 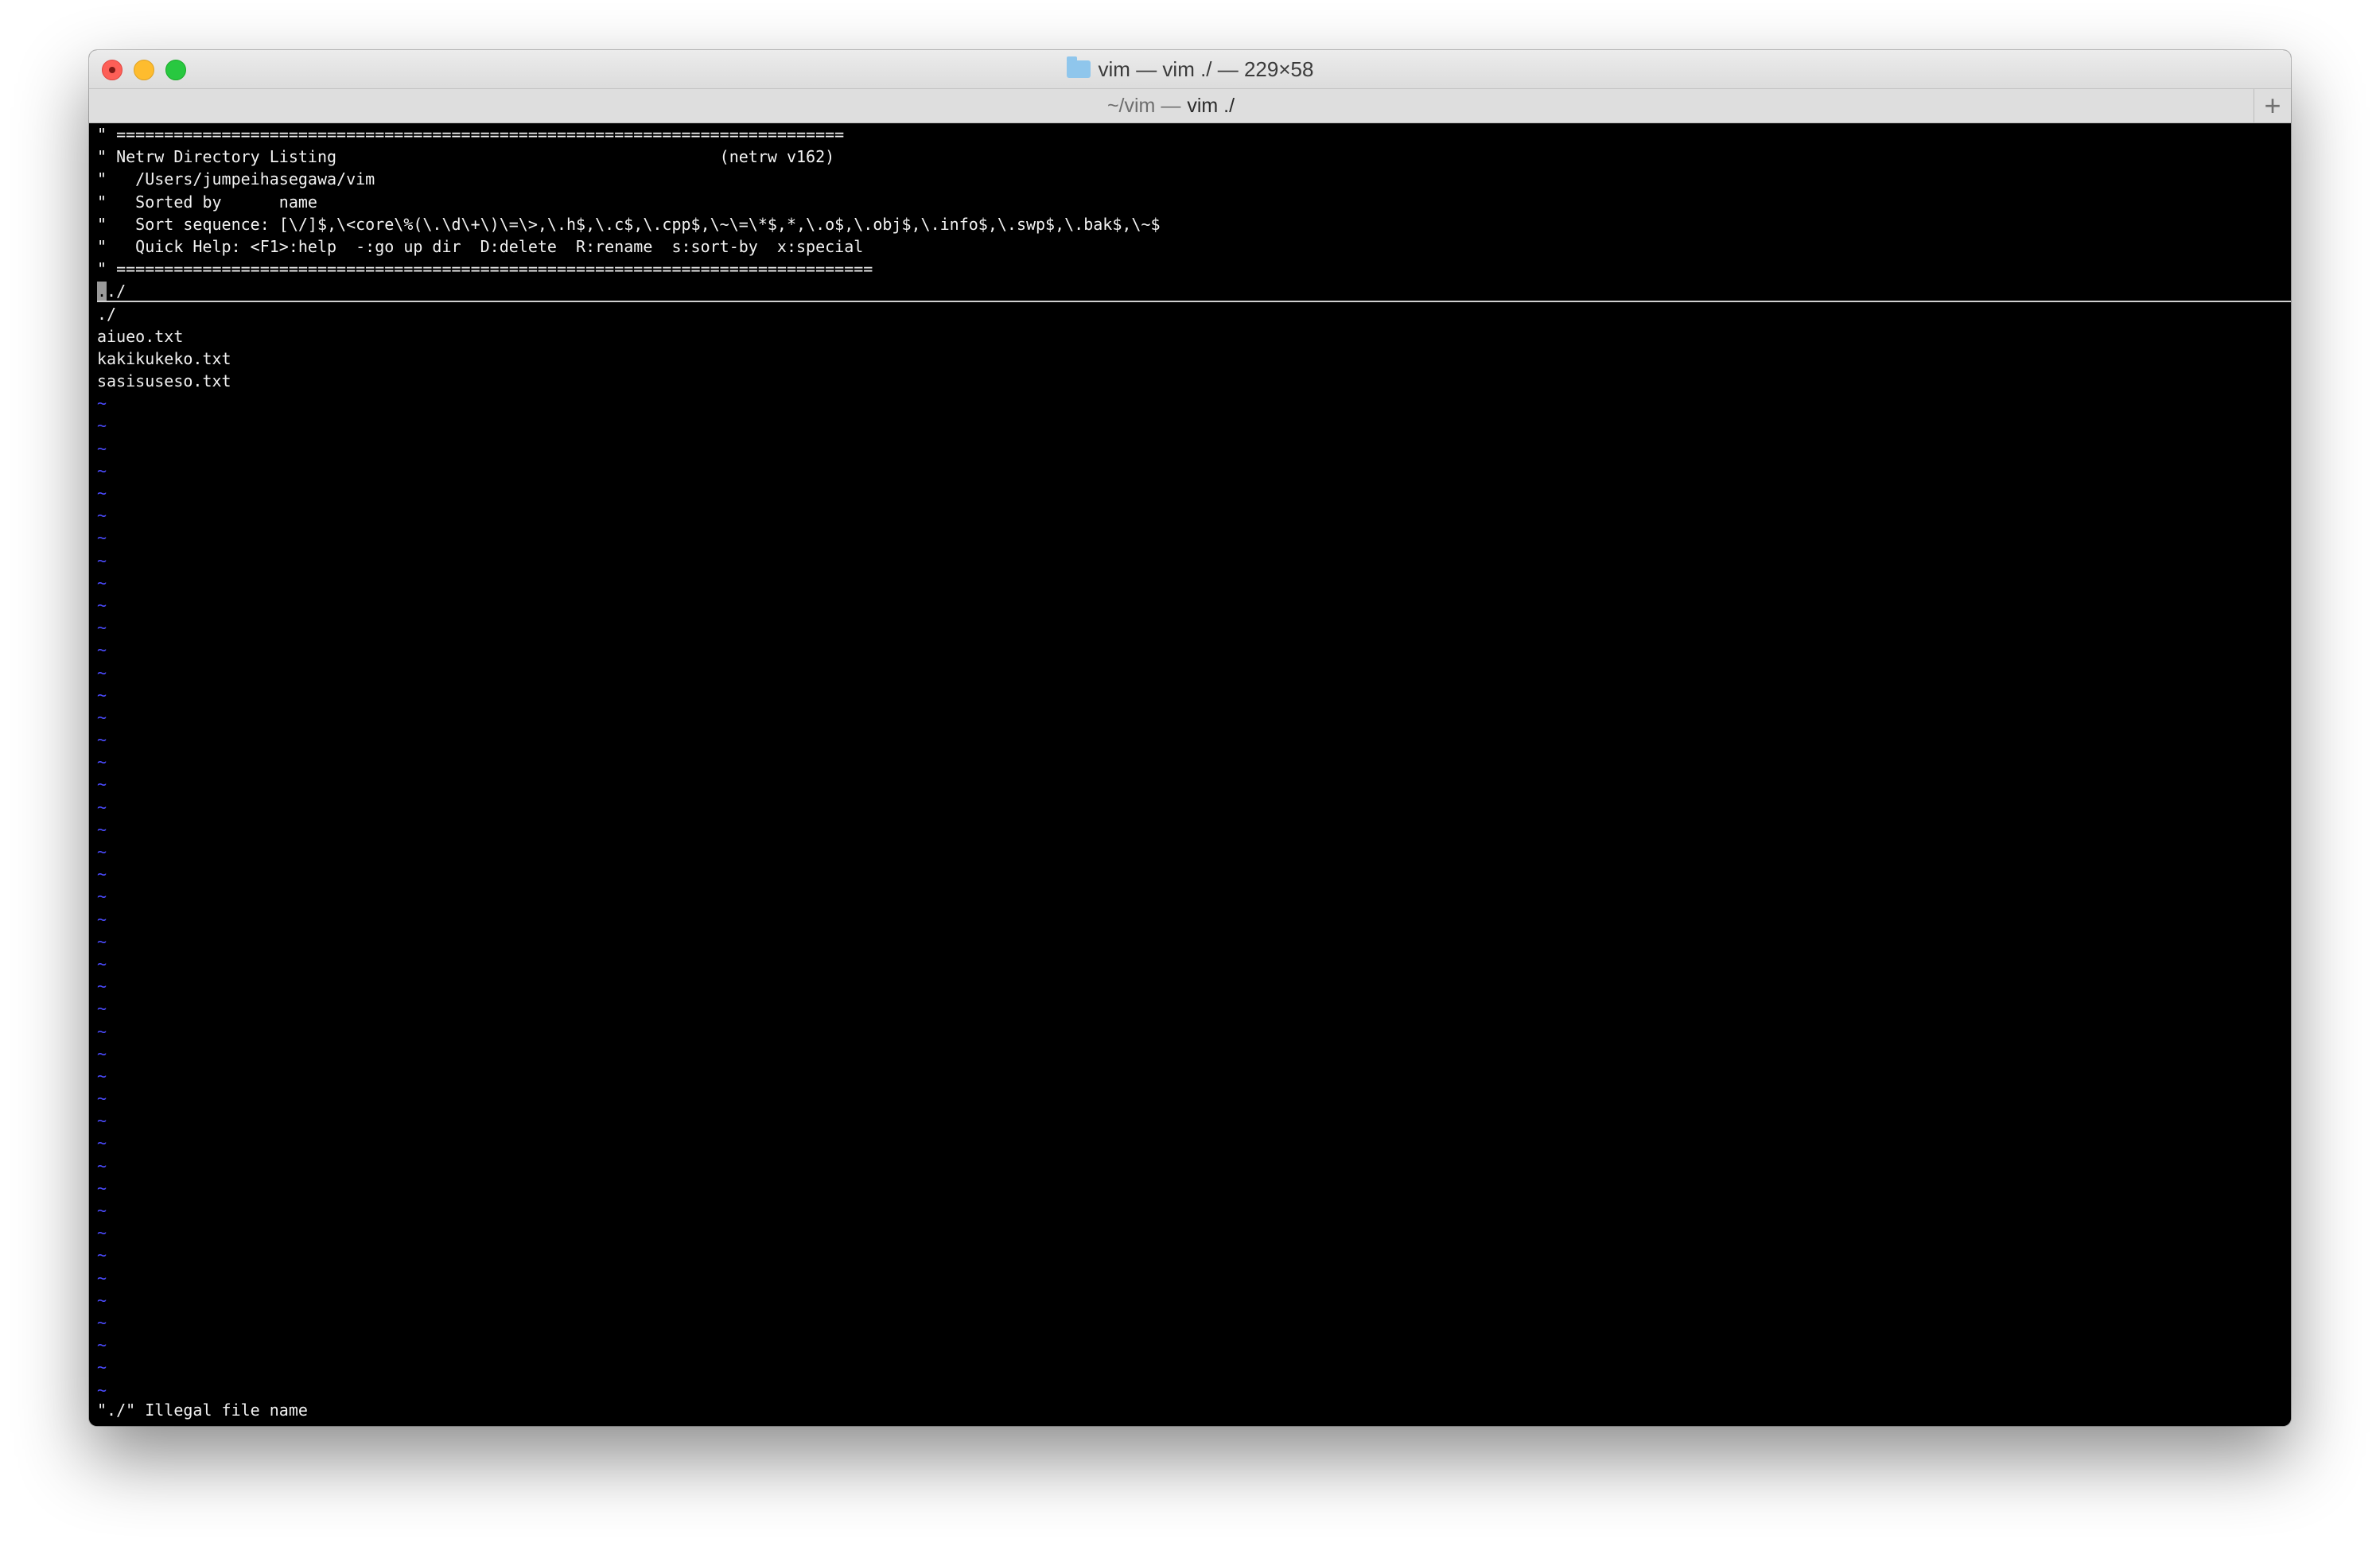 I want to click on window-title-text: vim — vim ./ — 229×58, so click(x=1206, y=68).